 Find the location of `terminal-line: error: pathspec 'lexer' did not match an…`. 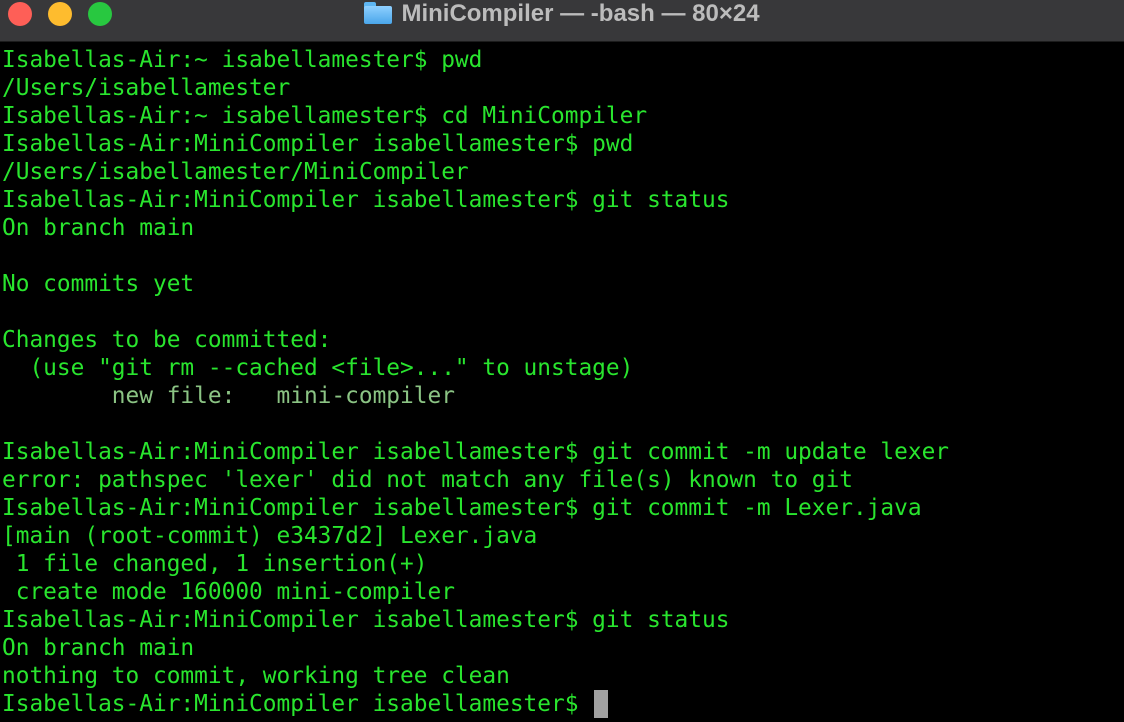

terminal-line: error: pathspec 'lexer' did not match an… is located at coordinates (427, 480).